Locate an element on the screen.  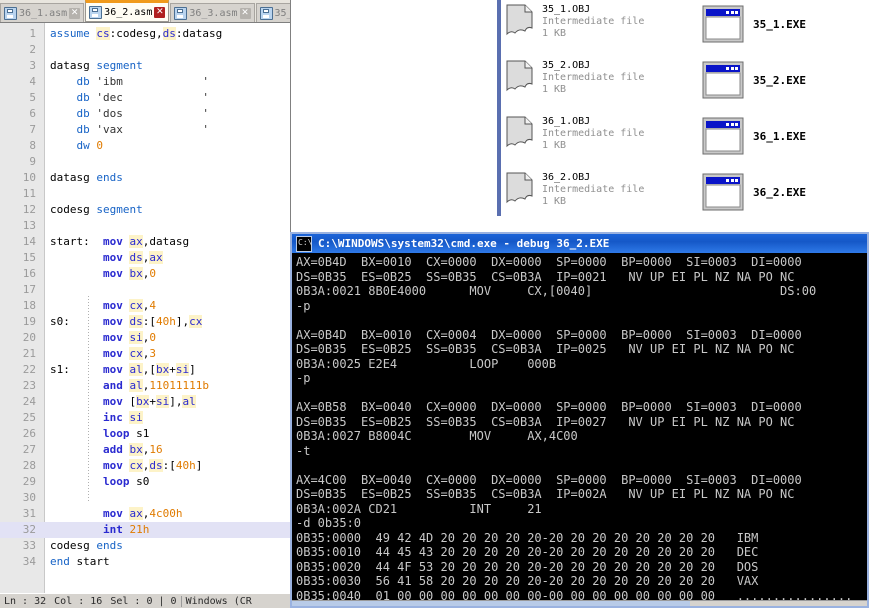
exe-file-name: 35_2.EXE is located at coordinates (779, 80).